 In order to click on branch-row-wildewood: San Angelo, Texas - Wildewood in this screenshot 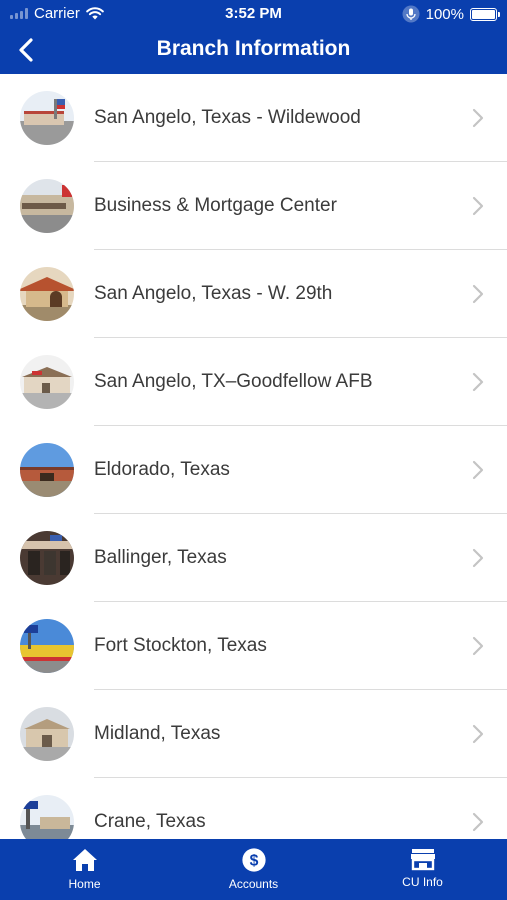, I will do `click(253, 118)`.